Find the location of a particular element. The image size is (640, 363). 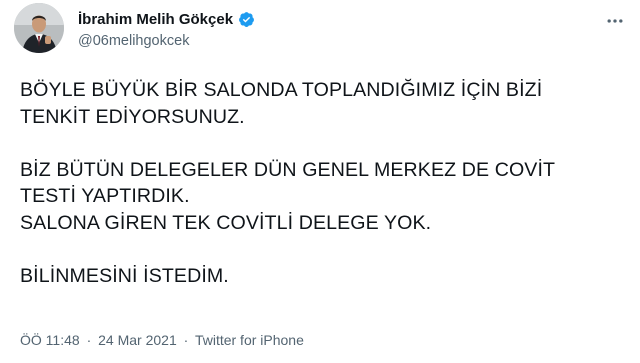

more-horizontal-icon is located at coordinates (615, 21).